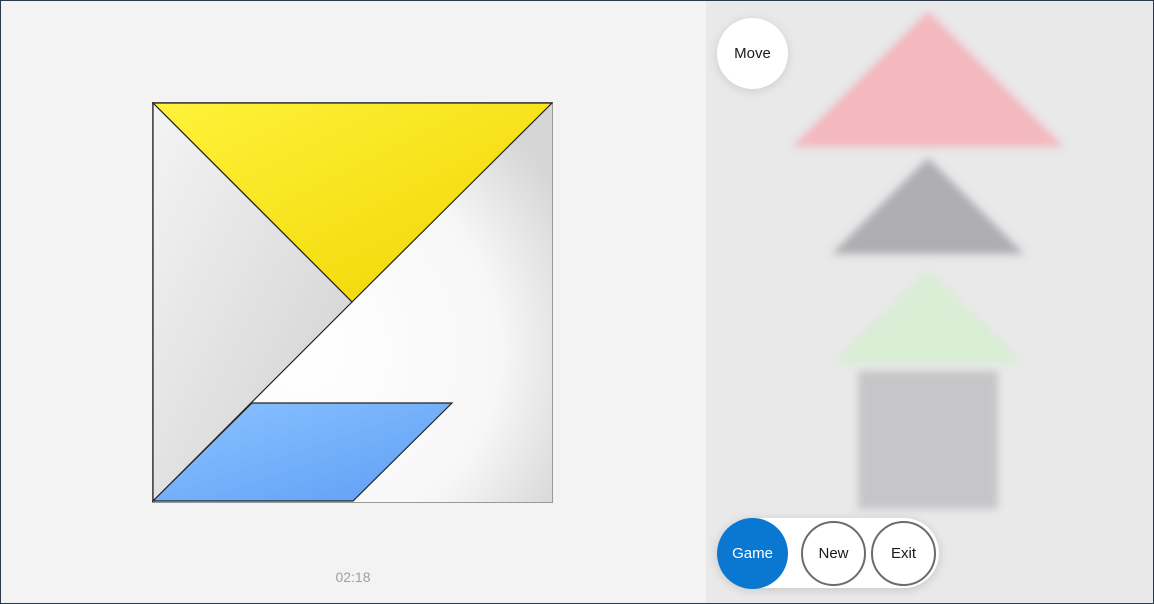  I want to click on move-button: Move, so click(752, 53).